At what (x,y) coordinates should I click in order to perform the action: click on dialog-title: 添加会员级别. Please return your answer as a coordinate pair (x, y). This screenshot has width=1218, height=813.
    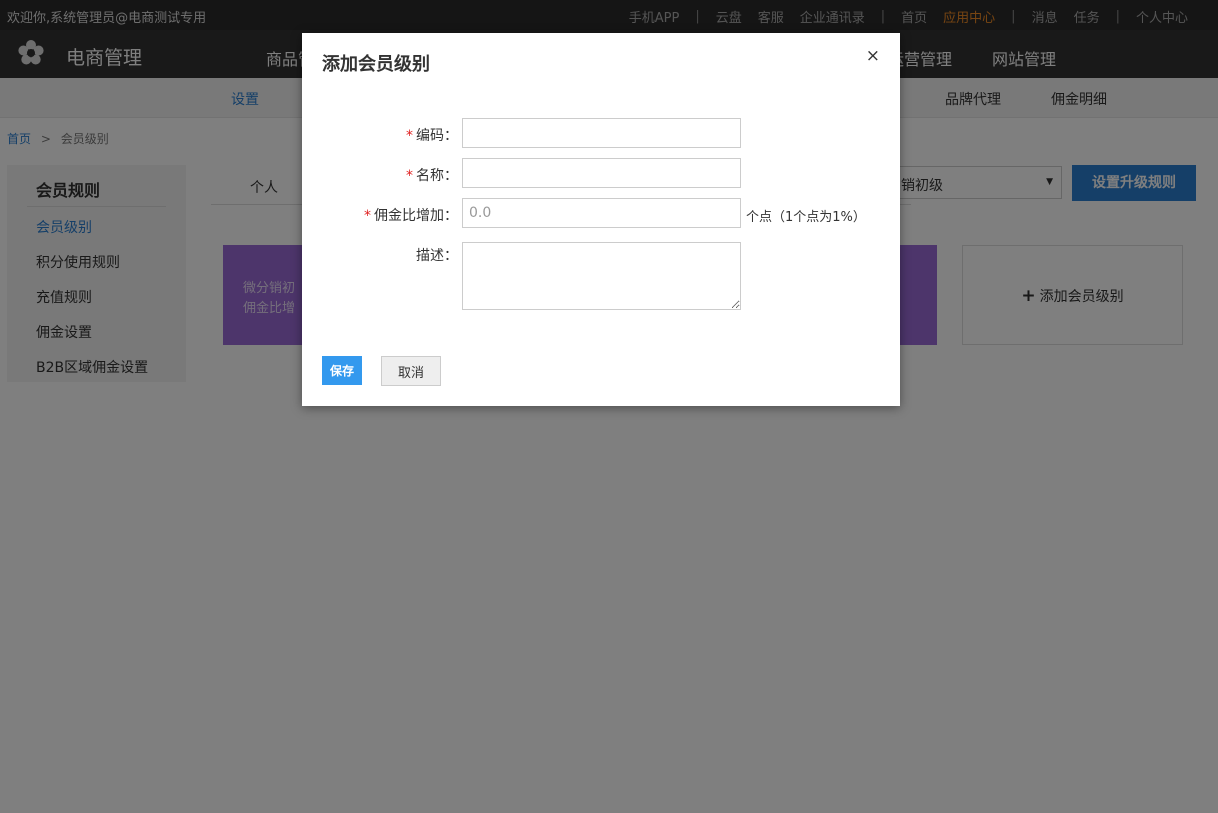
    Looking at the image, I should click on (376, 64).